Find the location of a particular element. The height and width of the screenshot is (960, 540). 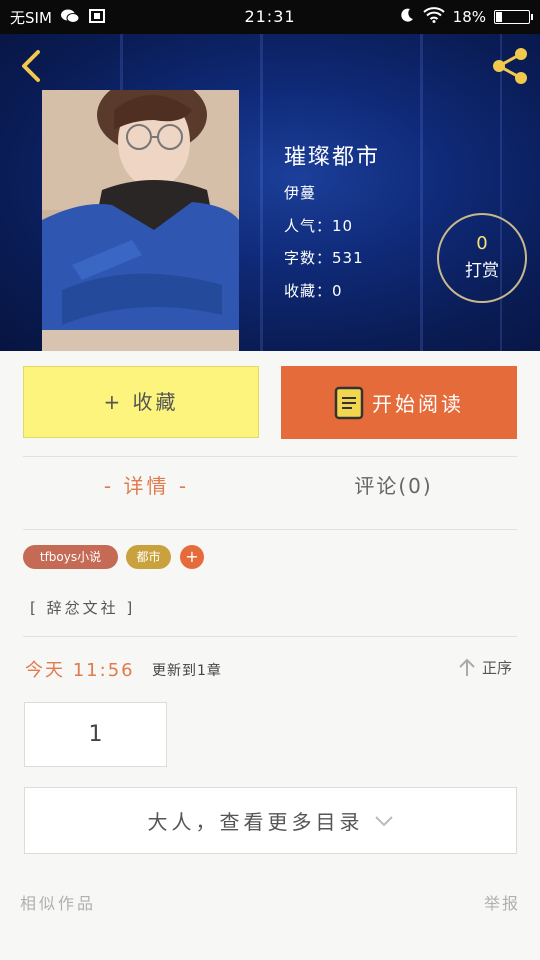

sort-order-button: 正序 is located at coordinates (485, 667).